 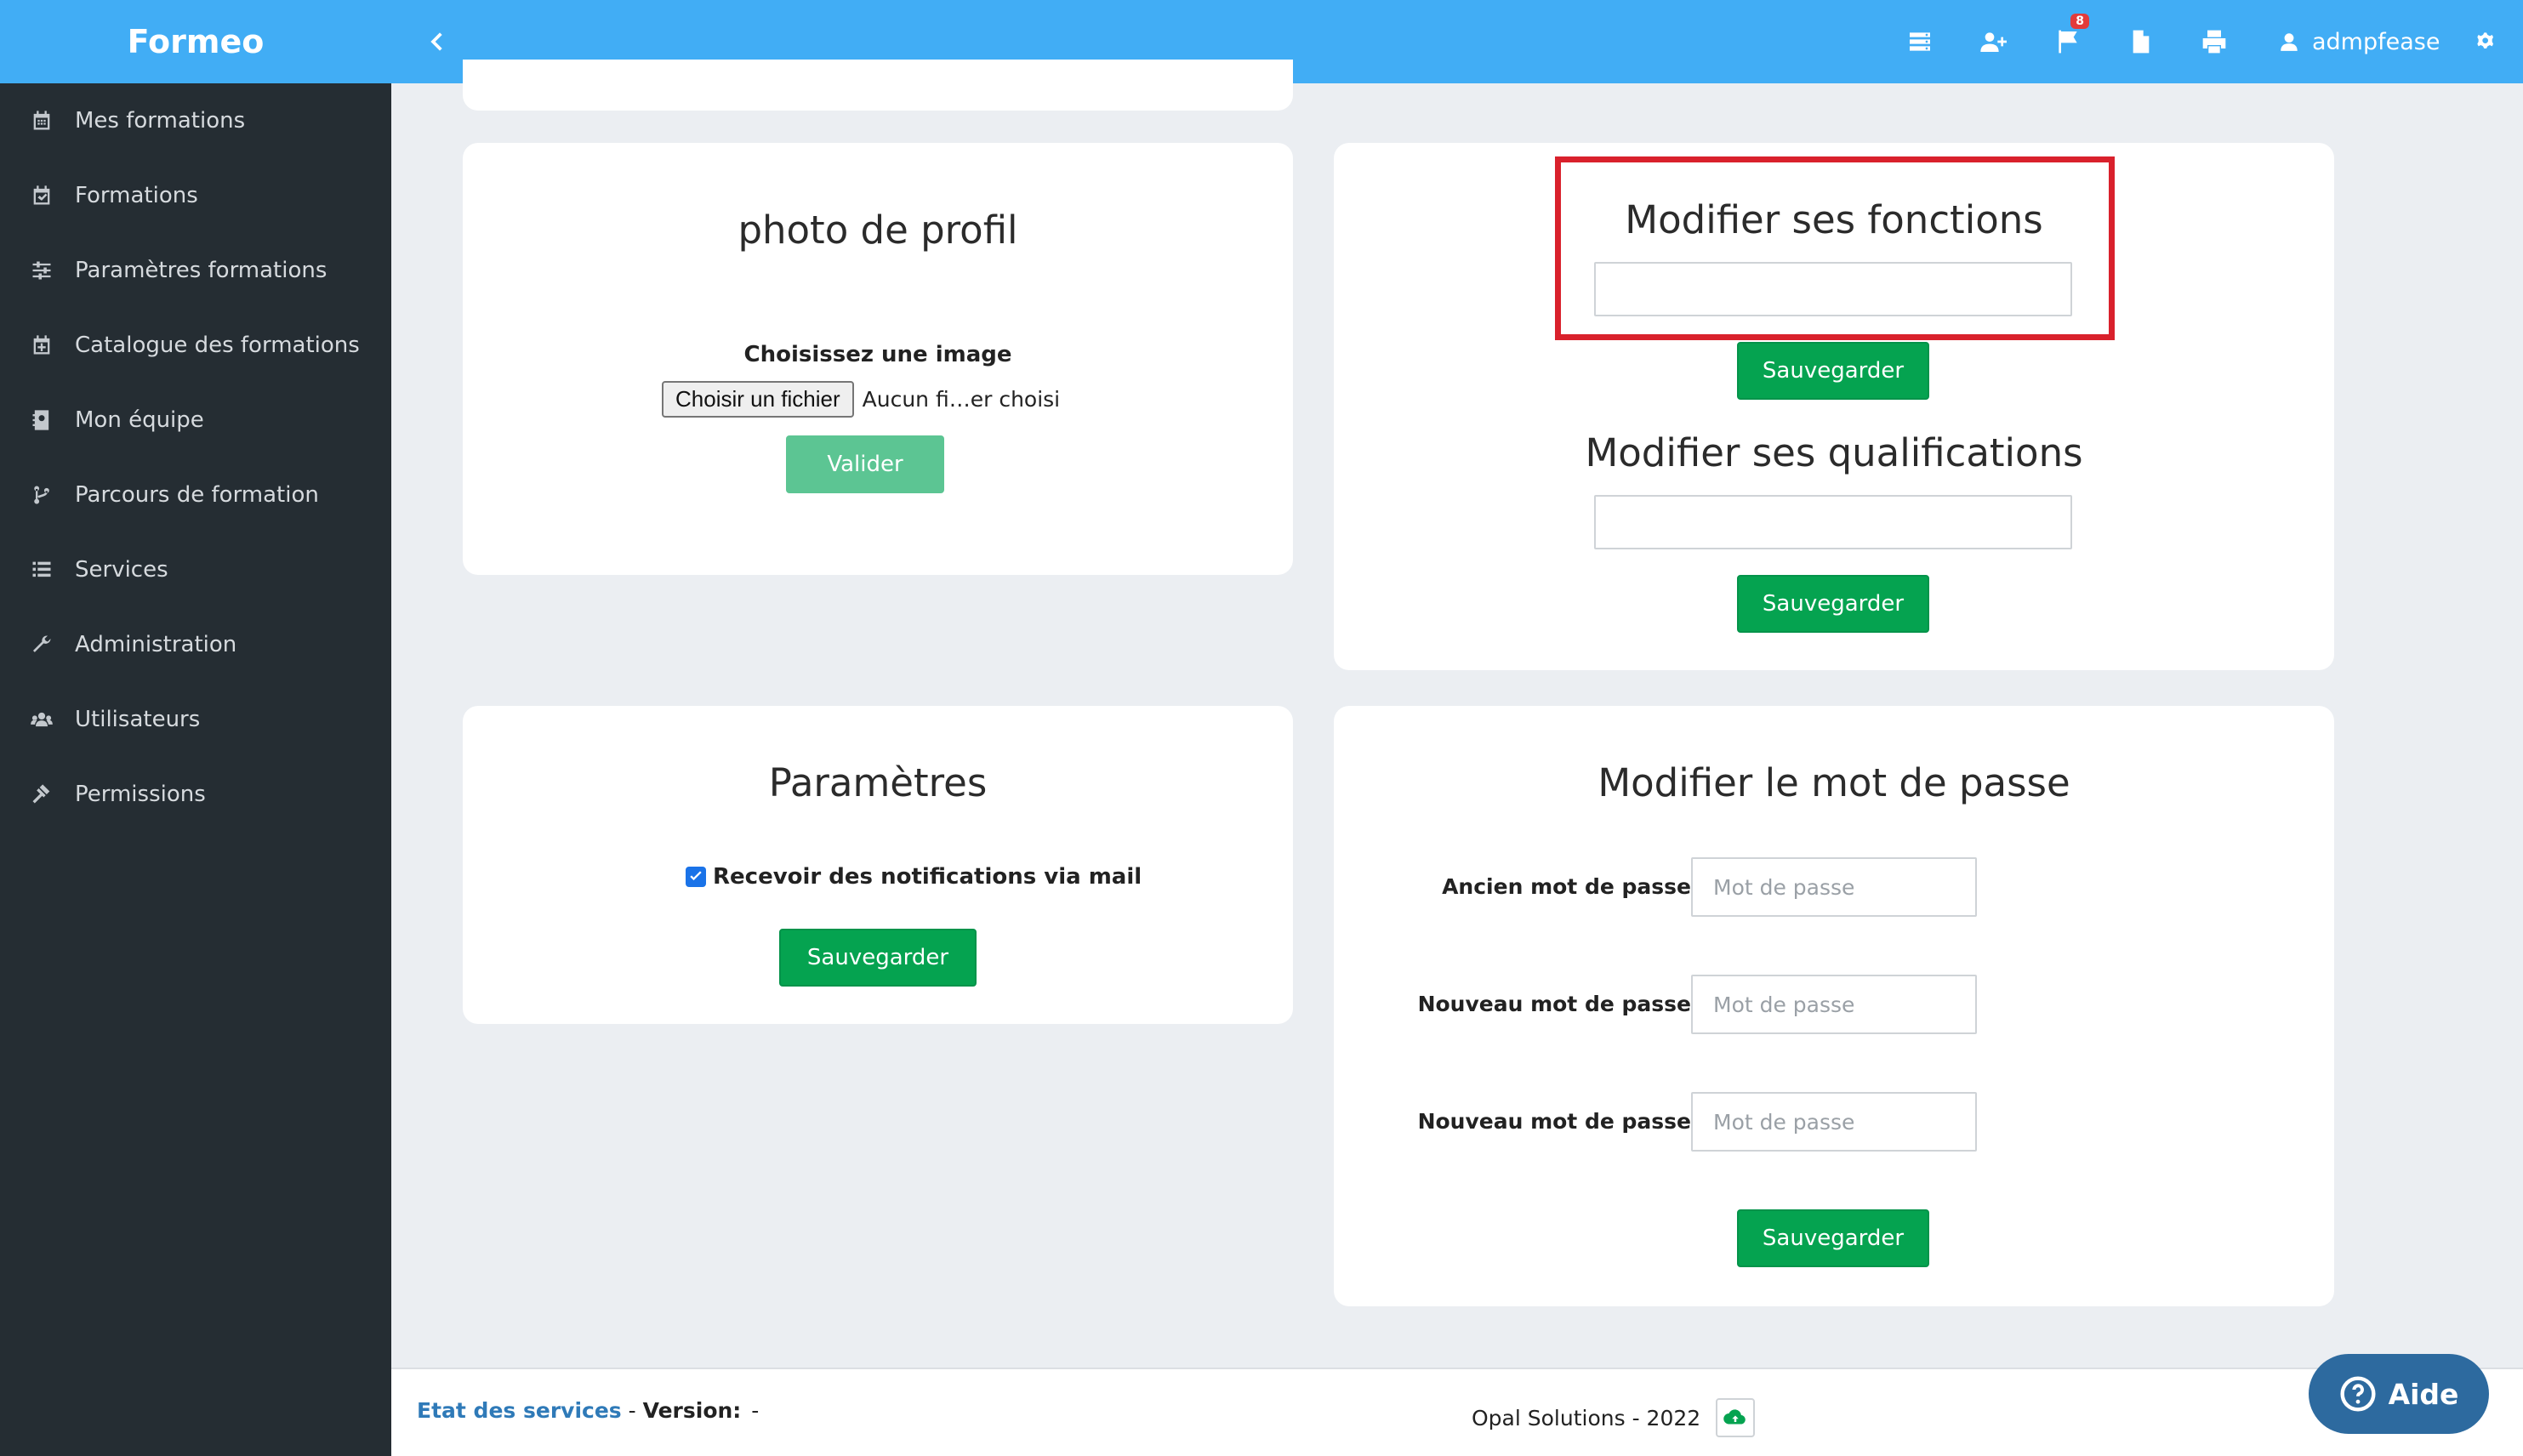 I want to click on choose-image-label: Choisissez une image, so click(x=877, y=354).